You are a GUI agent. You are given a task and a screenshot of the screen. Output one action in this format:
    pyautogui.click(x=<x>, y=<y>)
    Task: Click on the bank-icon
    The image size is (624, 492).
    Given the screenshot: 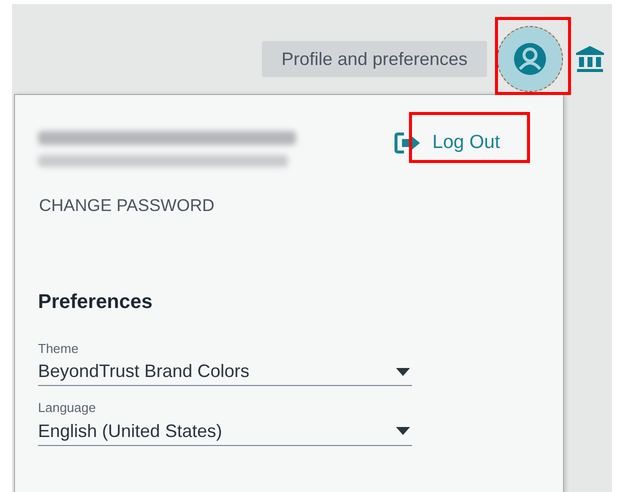 What is the action you would take?
    pyautogui.click(x=590, y=59)
    